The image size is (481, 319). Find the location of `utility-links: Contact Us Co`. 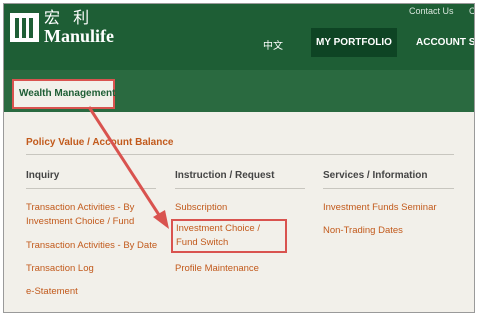

utility-links: Contact Us Co is located at coordinates (441, 11).